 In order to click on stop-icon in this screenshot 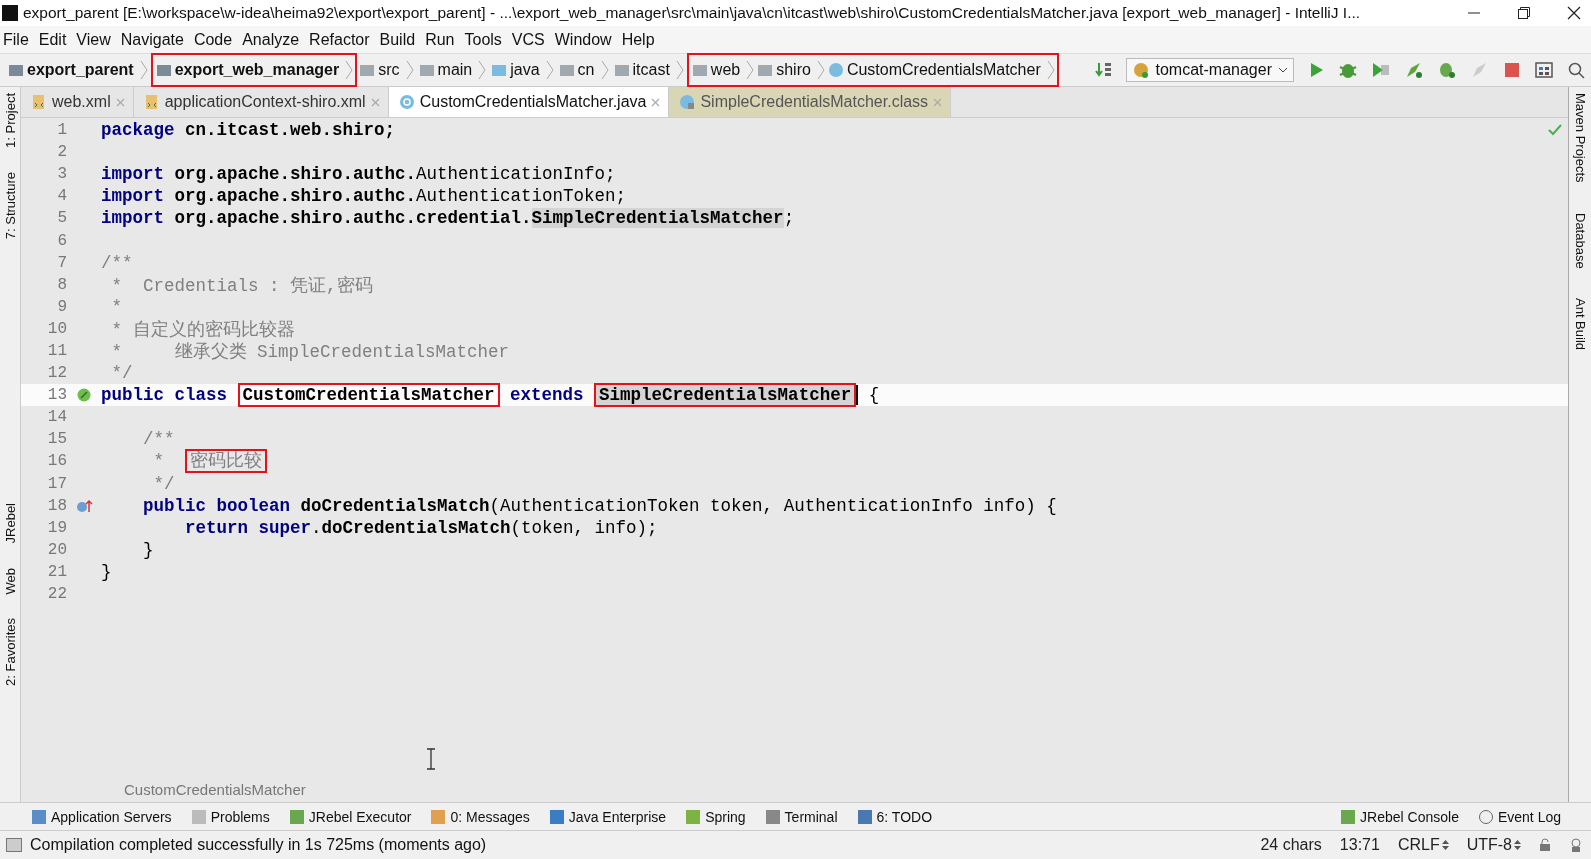, I will do `click(1512, 70)`.